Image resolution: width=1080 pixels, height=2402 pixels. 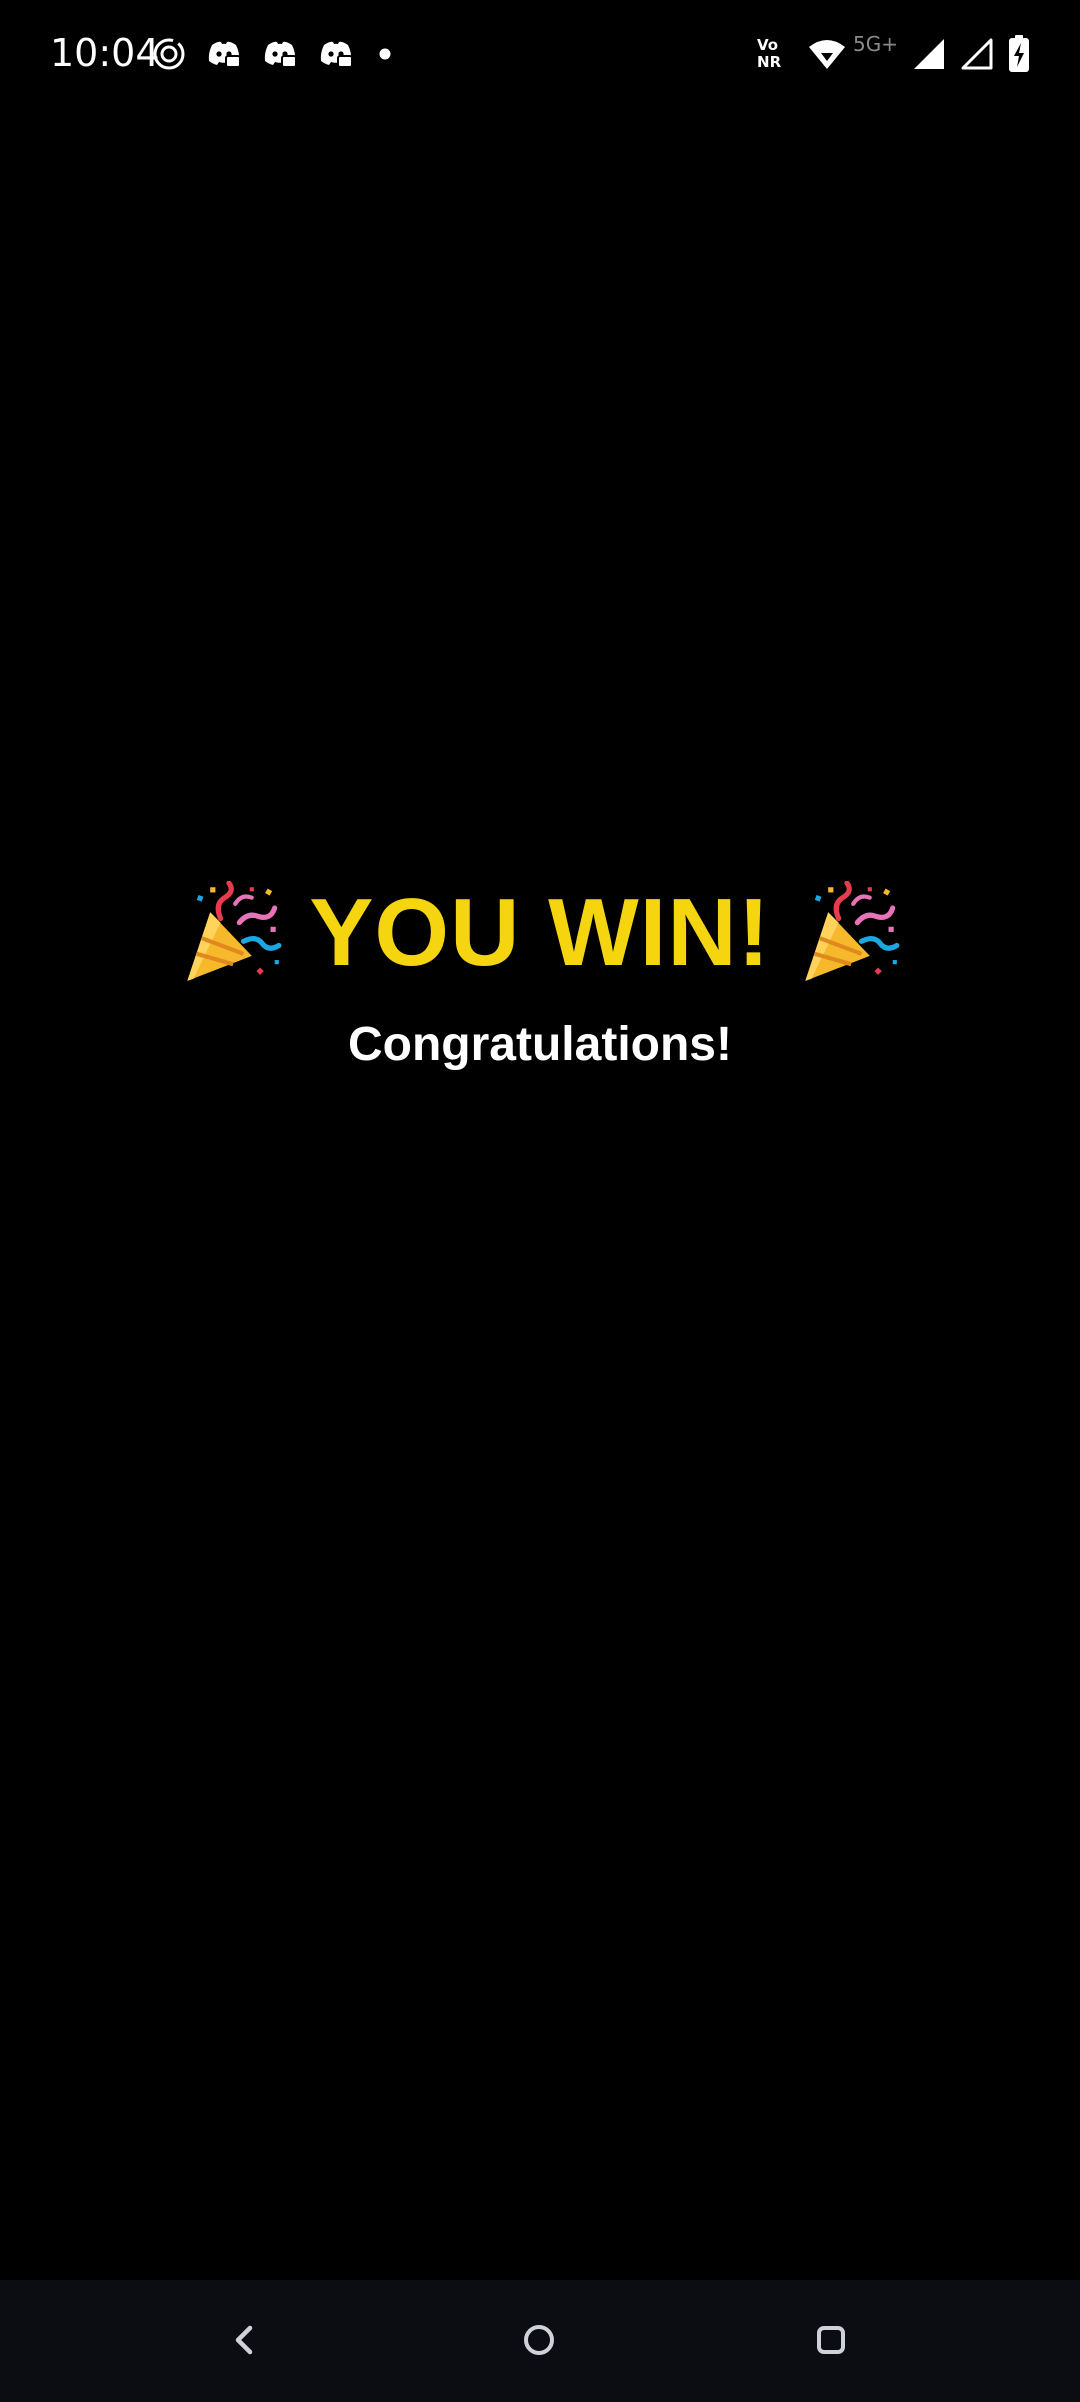 I want to click on back-button, so click(x=245, y=2340).